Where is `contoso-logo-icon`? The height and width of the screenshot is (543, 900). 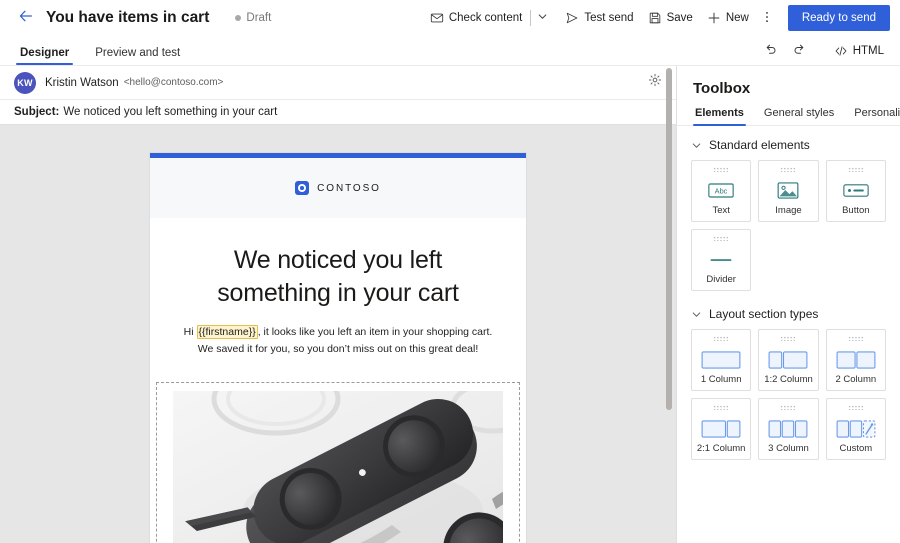
contoso-logo-icon is located at coordinates (302, 188).